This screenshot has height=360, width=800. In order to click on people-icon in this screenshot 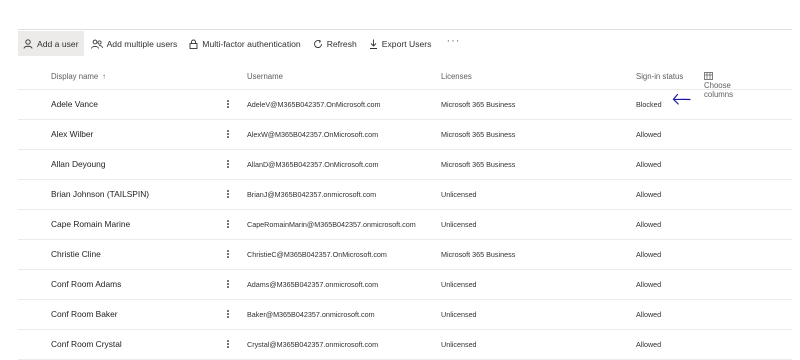, I will do `click(96, 44)`.